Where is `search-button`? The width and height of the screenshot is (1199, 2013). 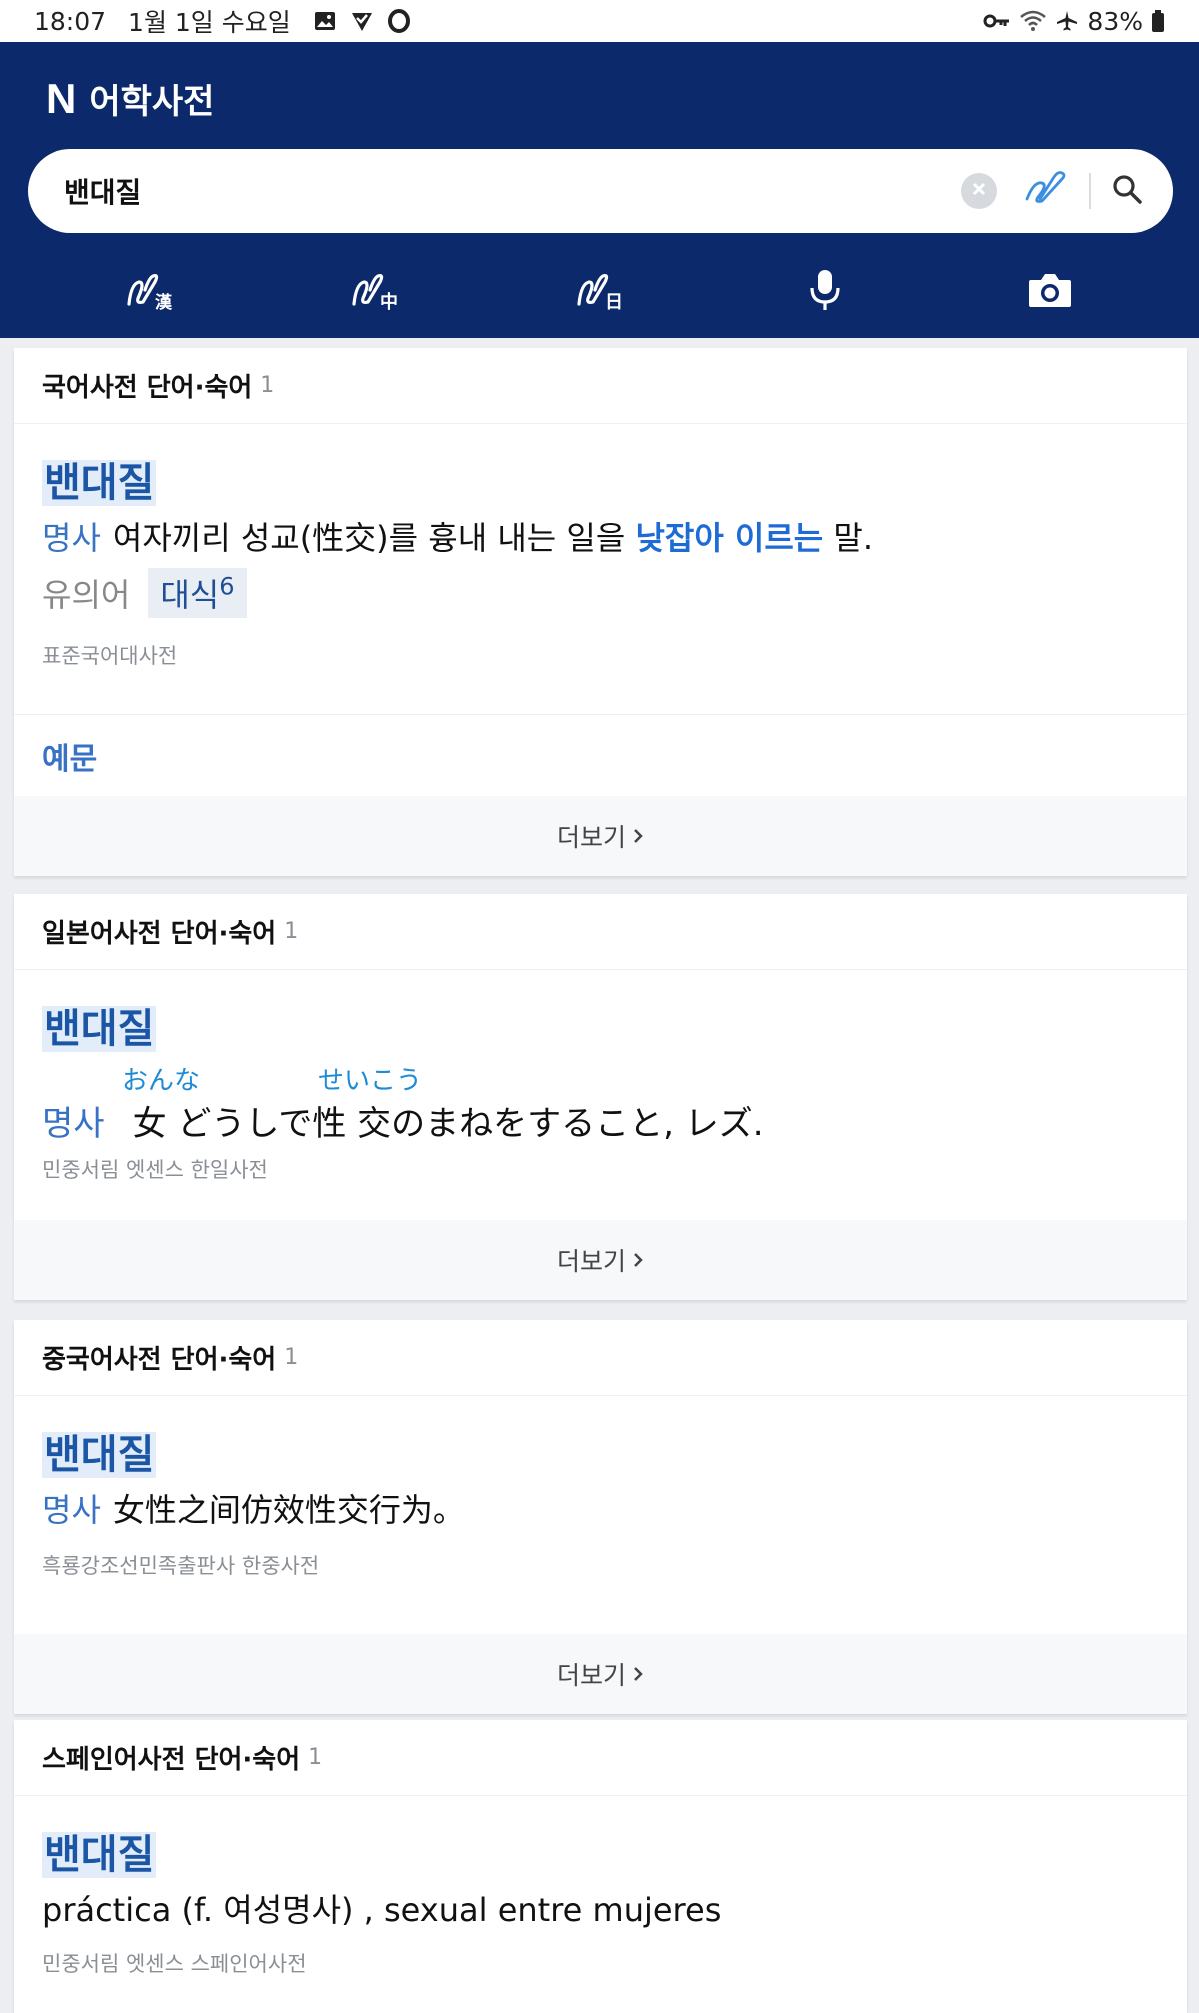
search-button is located at coordinates (1127, 191).